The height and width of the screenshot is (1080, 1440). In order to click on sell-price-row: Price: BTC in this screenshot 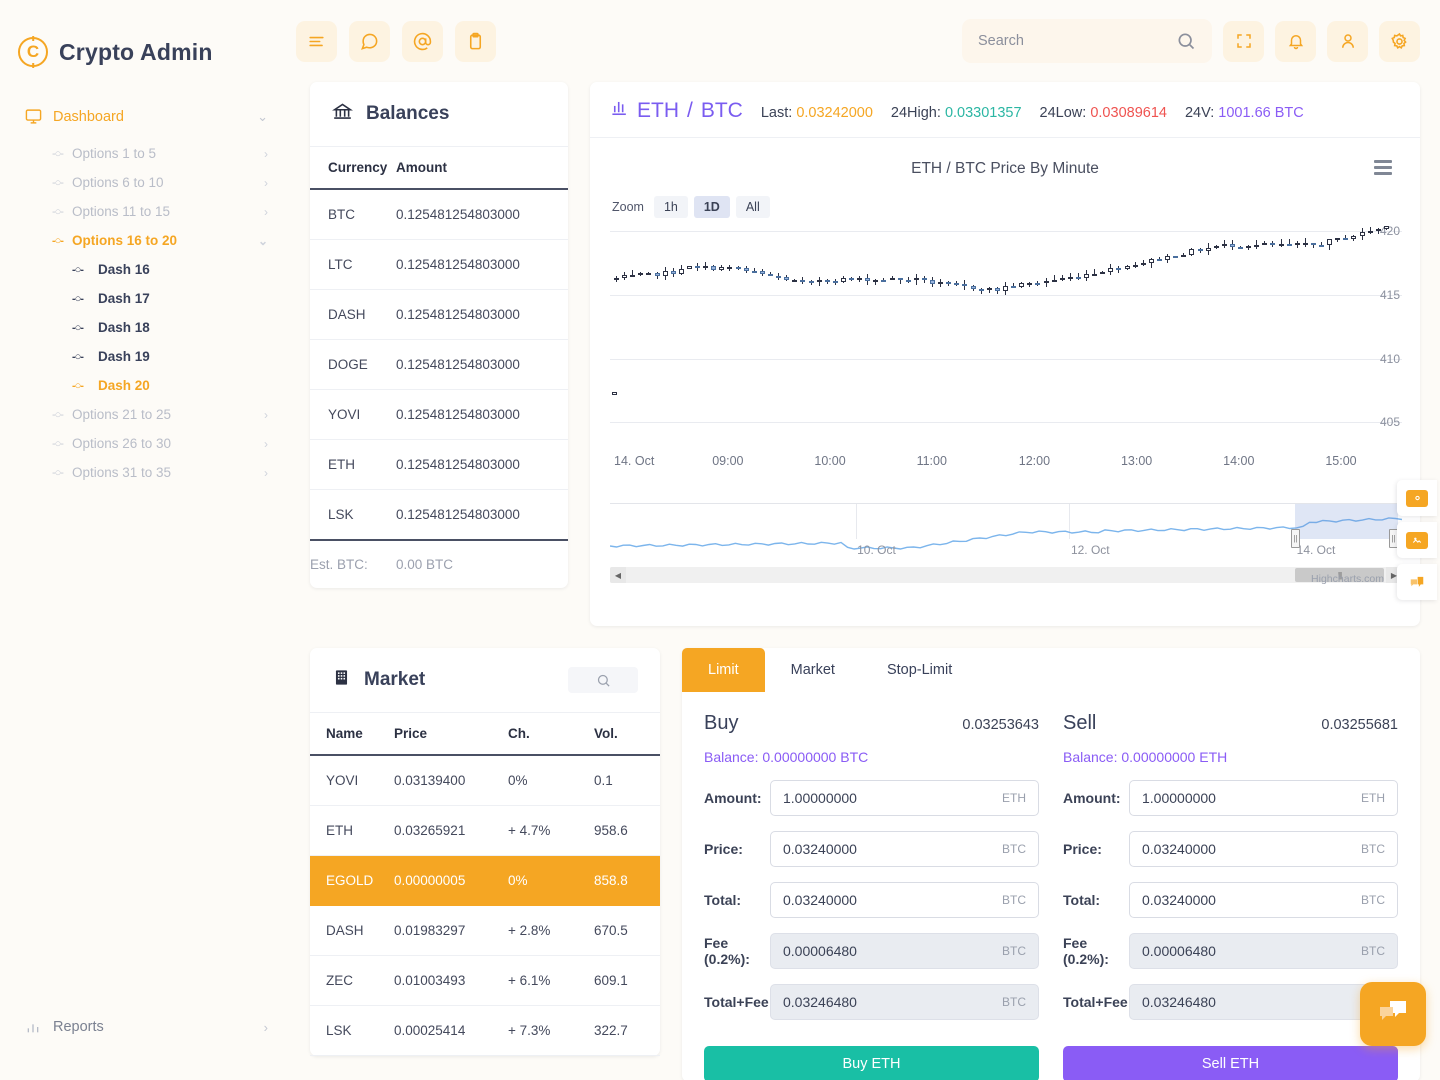, I will do `click(1230, 849)`.